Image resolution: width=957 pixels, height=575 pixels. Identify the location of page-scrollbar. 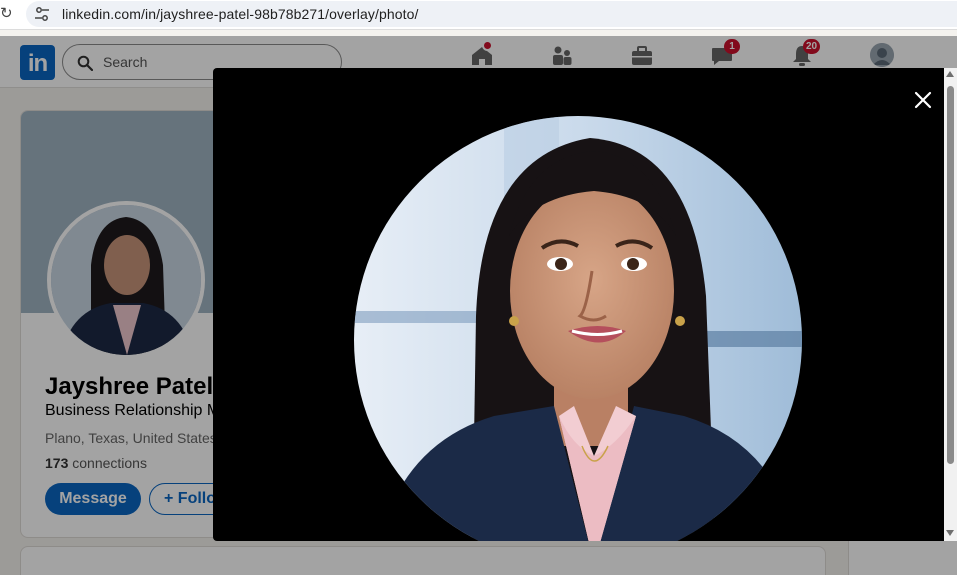
(950, 304).